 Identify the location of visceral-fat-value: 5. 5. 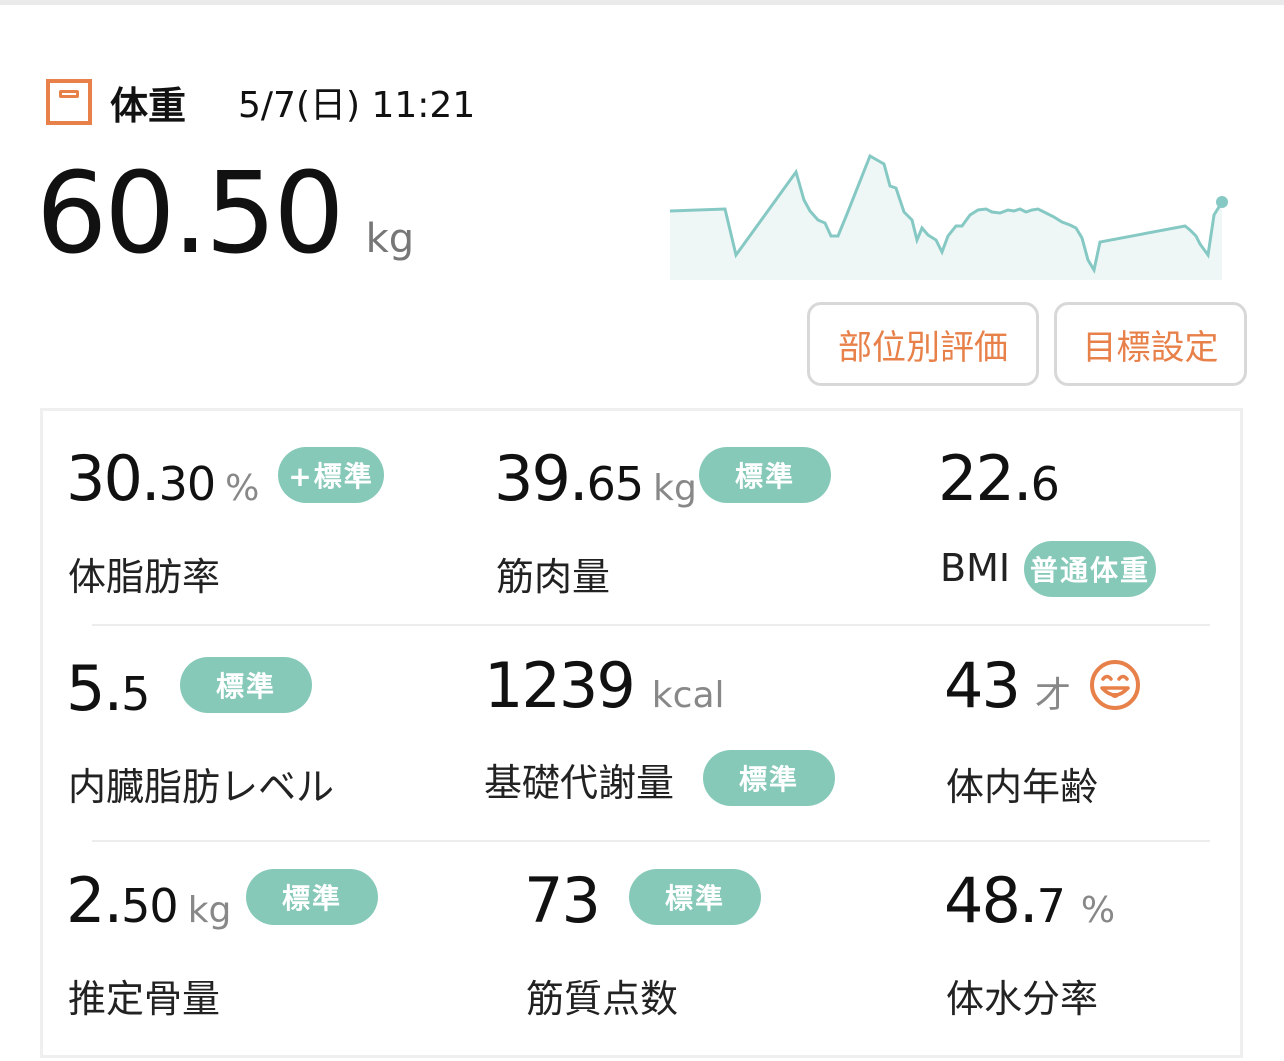
(108, 688).